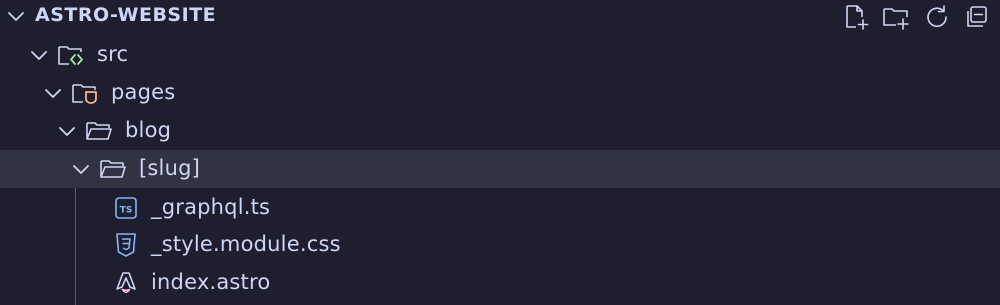 The width and height of the screenshot is (1000, 305). Describe the element at coordinates (71, 55) in the screenshot. I see `folder-src-icon` at that location.